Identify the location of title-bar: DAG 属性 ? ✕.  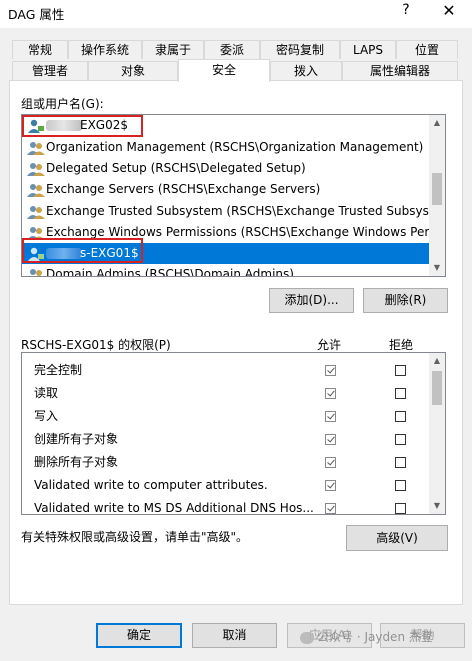
(236, 14).